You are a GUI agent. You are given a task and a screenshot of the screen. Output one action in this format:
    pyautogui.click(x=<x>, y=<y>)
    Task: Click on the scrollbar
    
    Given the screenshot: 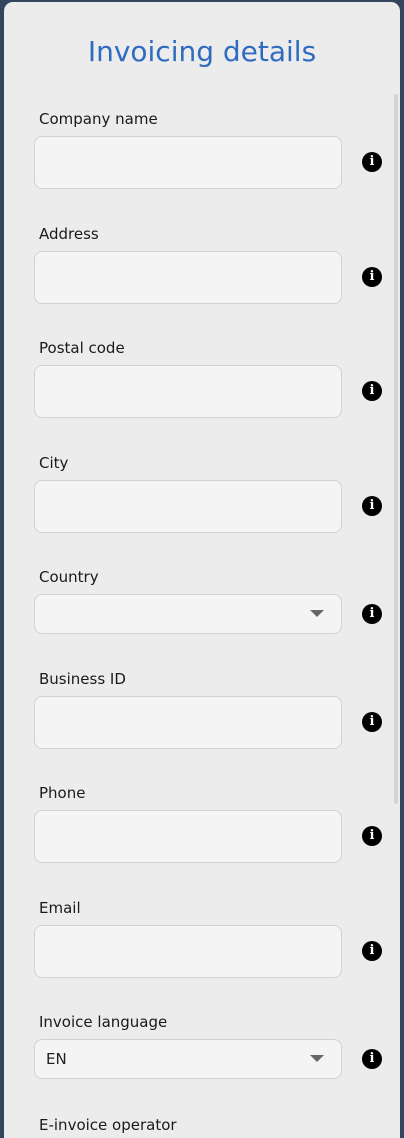 What is the action you would take?
    pyautogui.click(x=396, y=449)
    